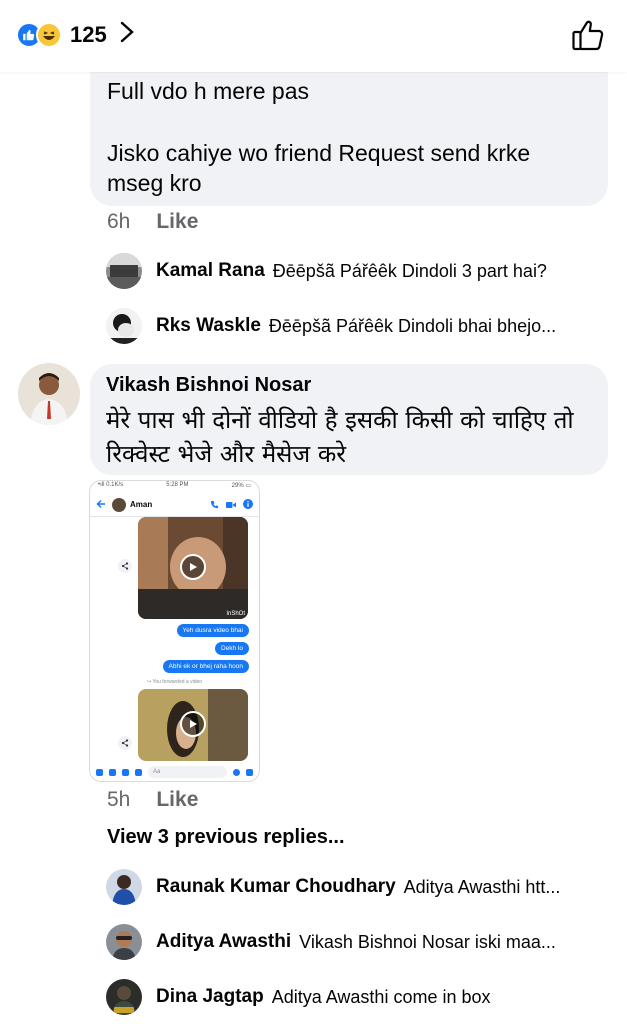  What do you see at coordinates (177, 485) in the screenshot?
I see `status-time: 5:28 PM` at bounding box center [177, 485].